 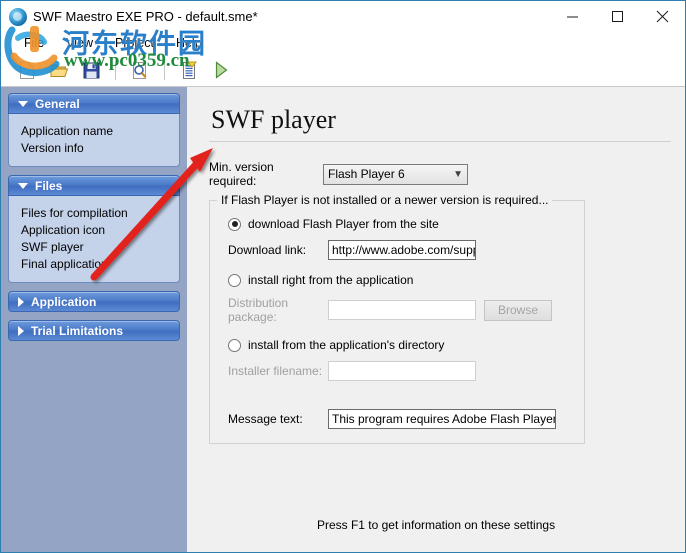 I want to click on installer-filename-row: Installer filename:, so click(x=397, y=371).